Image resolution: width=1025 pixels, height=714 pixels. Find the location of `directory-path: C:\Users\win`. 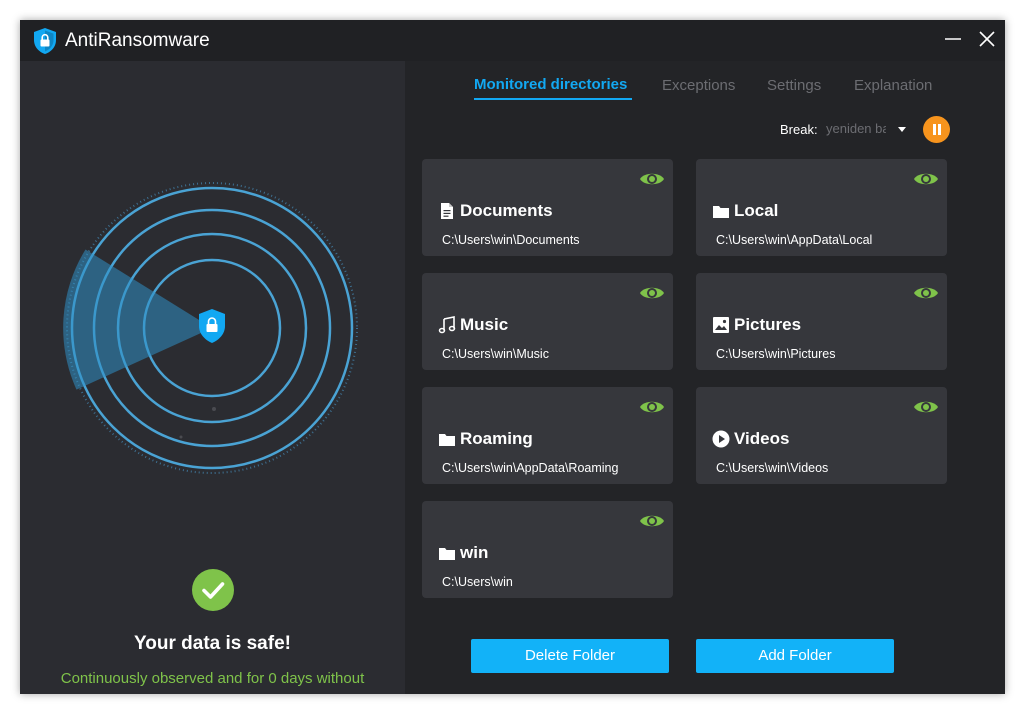

directory-path: C:\Users\win is located at coordinates (477, 582).